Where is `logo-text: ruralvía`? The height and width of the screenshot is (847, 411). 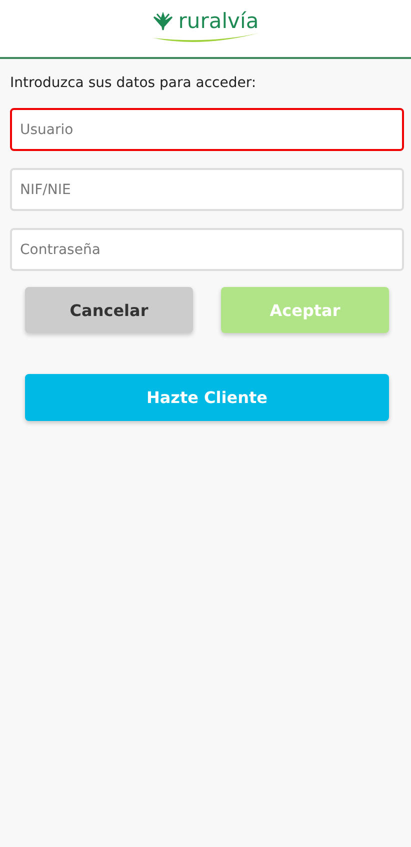 logo-text: ruralvía is located at coordinates (218, 21).